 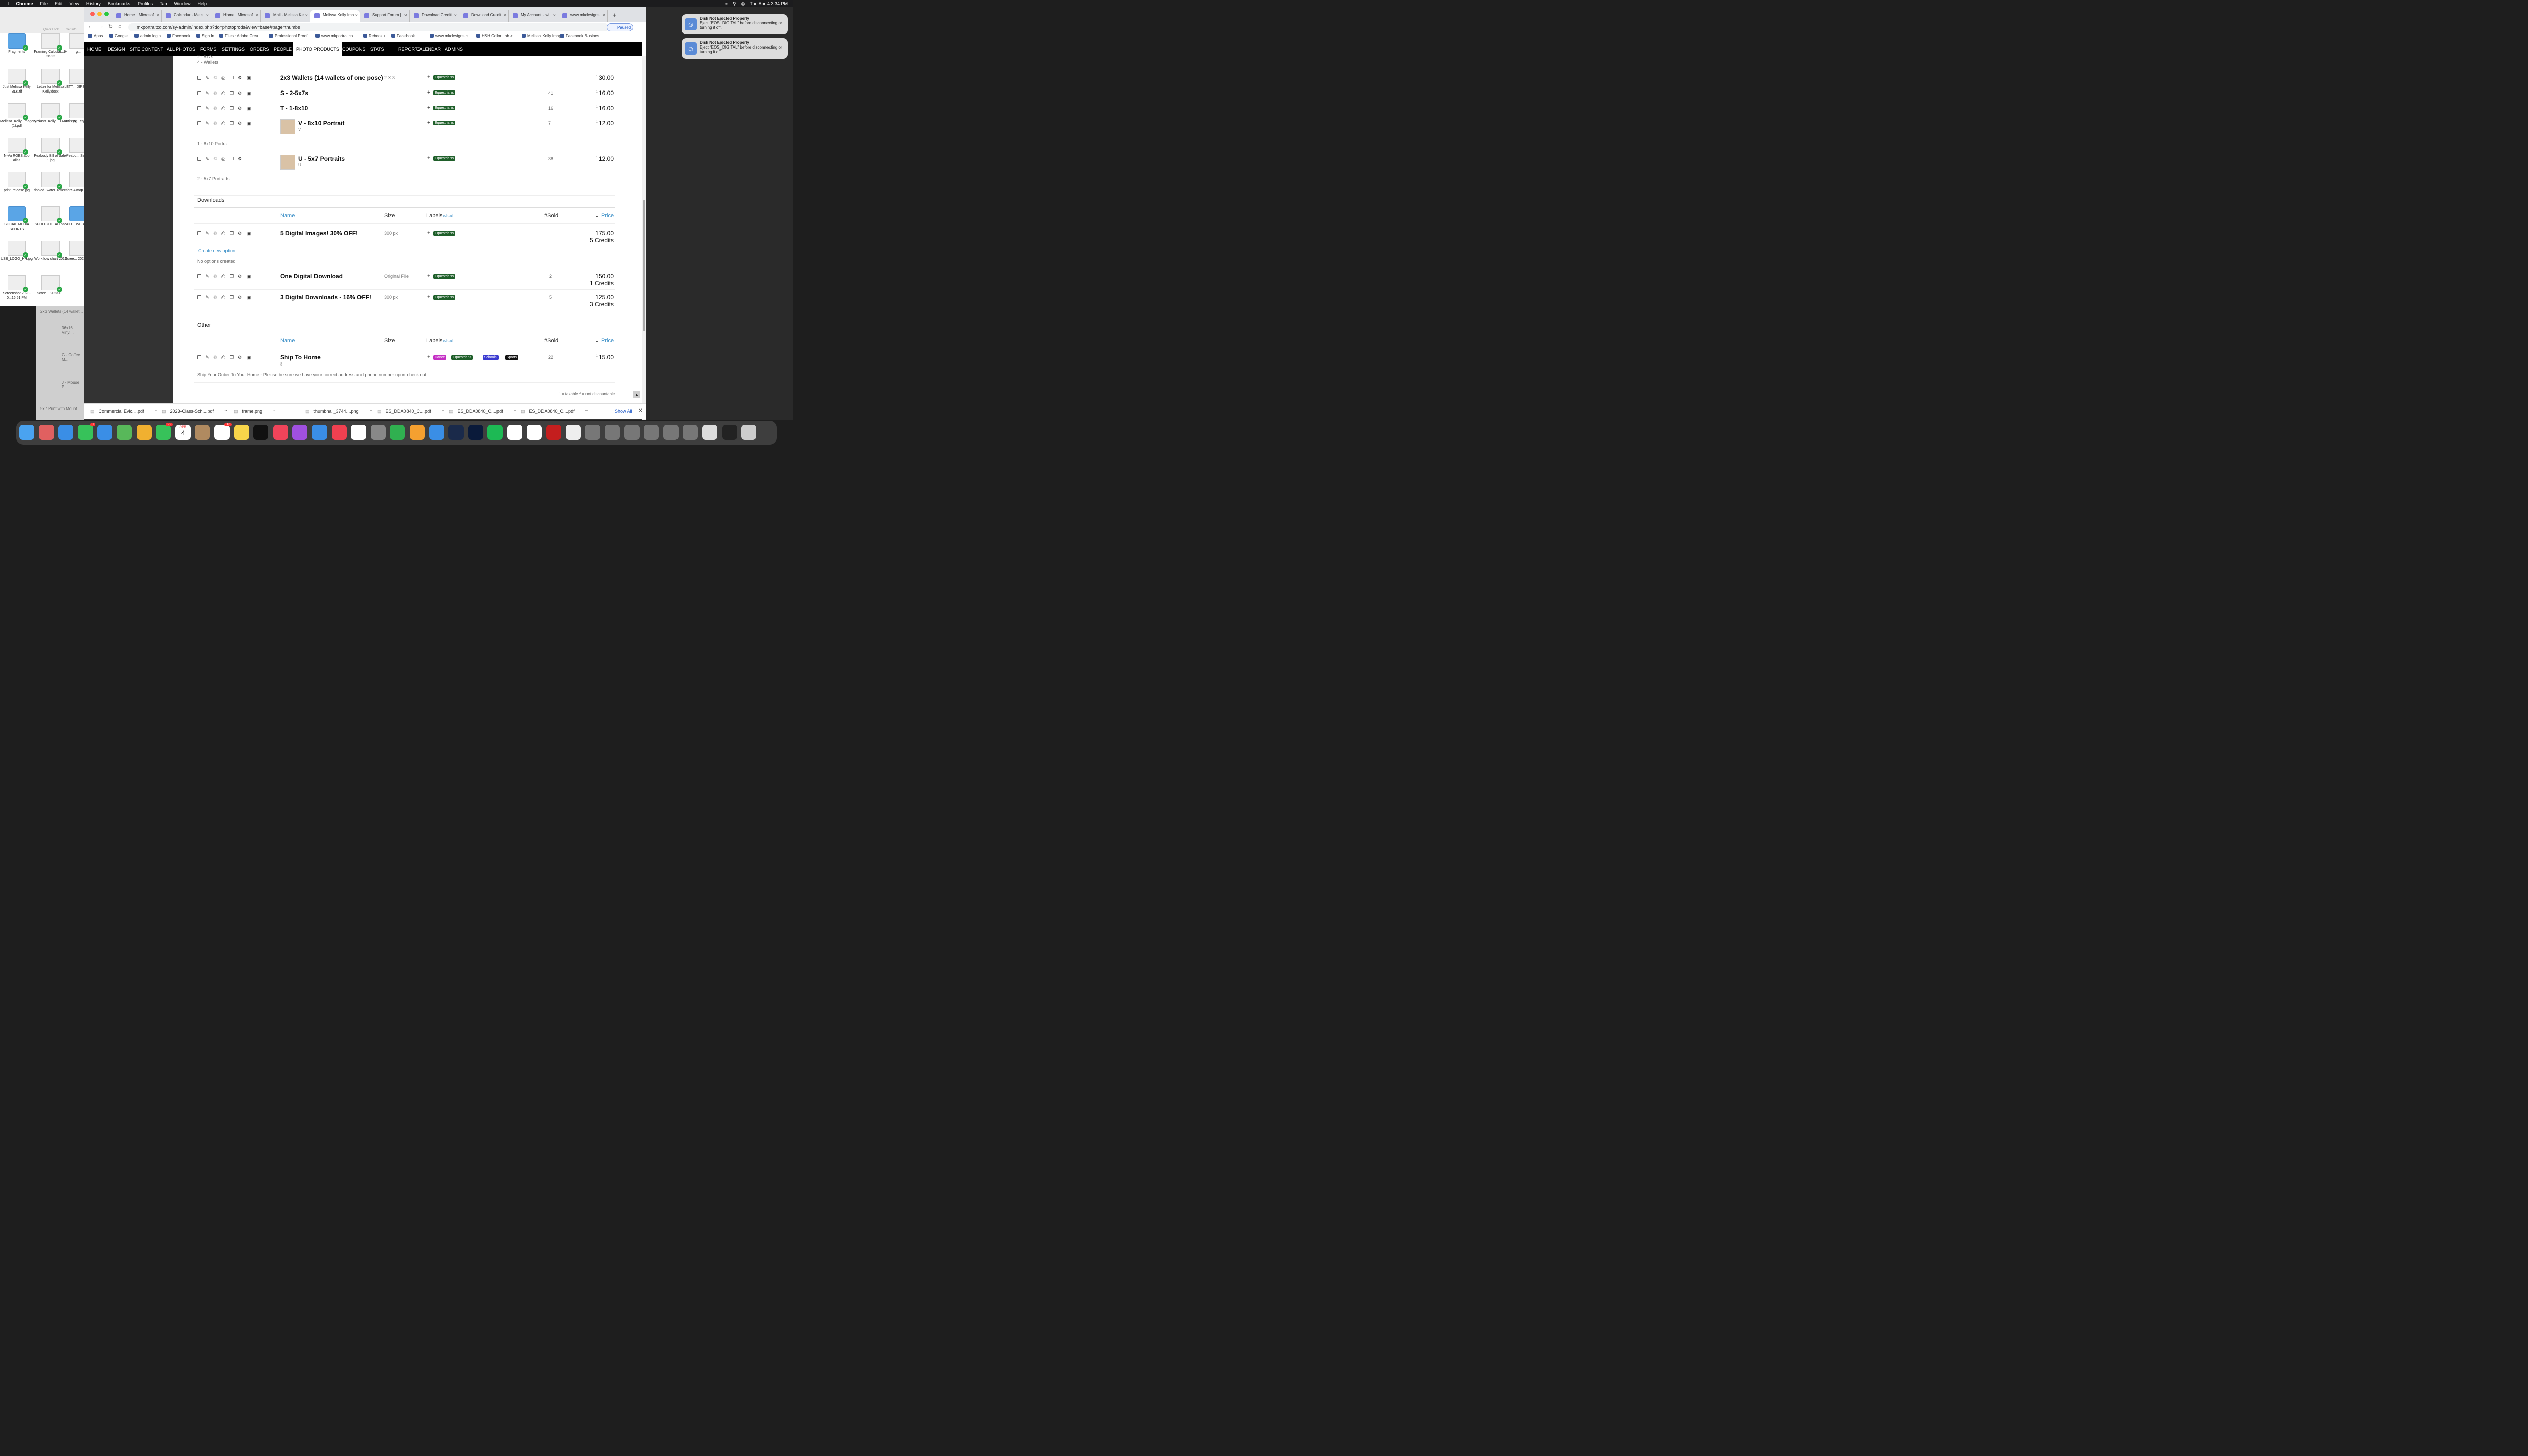 What do you see at coordinates (71, 29) in the screenshot?
I see `get-info-button: Get Info` at bounding box center [71, 29].